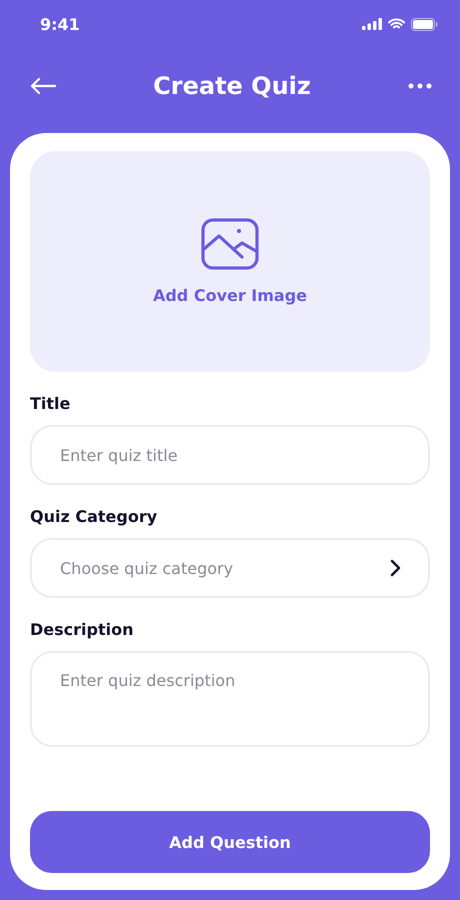 Image resolution: width=460 pixels, height=900 pixels. Describe the element at coordinates (396, 568) in the screenshot. I see `chevron-icon` at that location.